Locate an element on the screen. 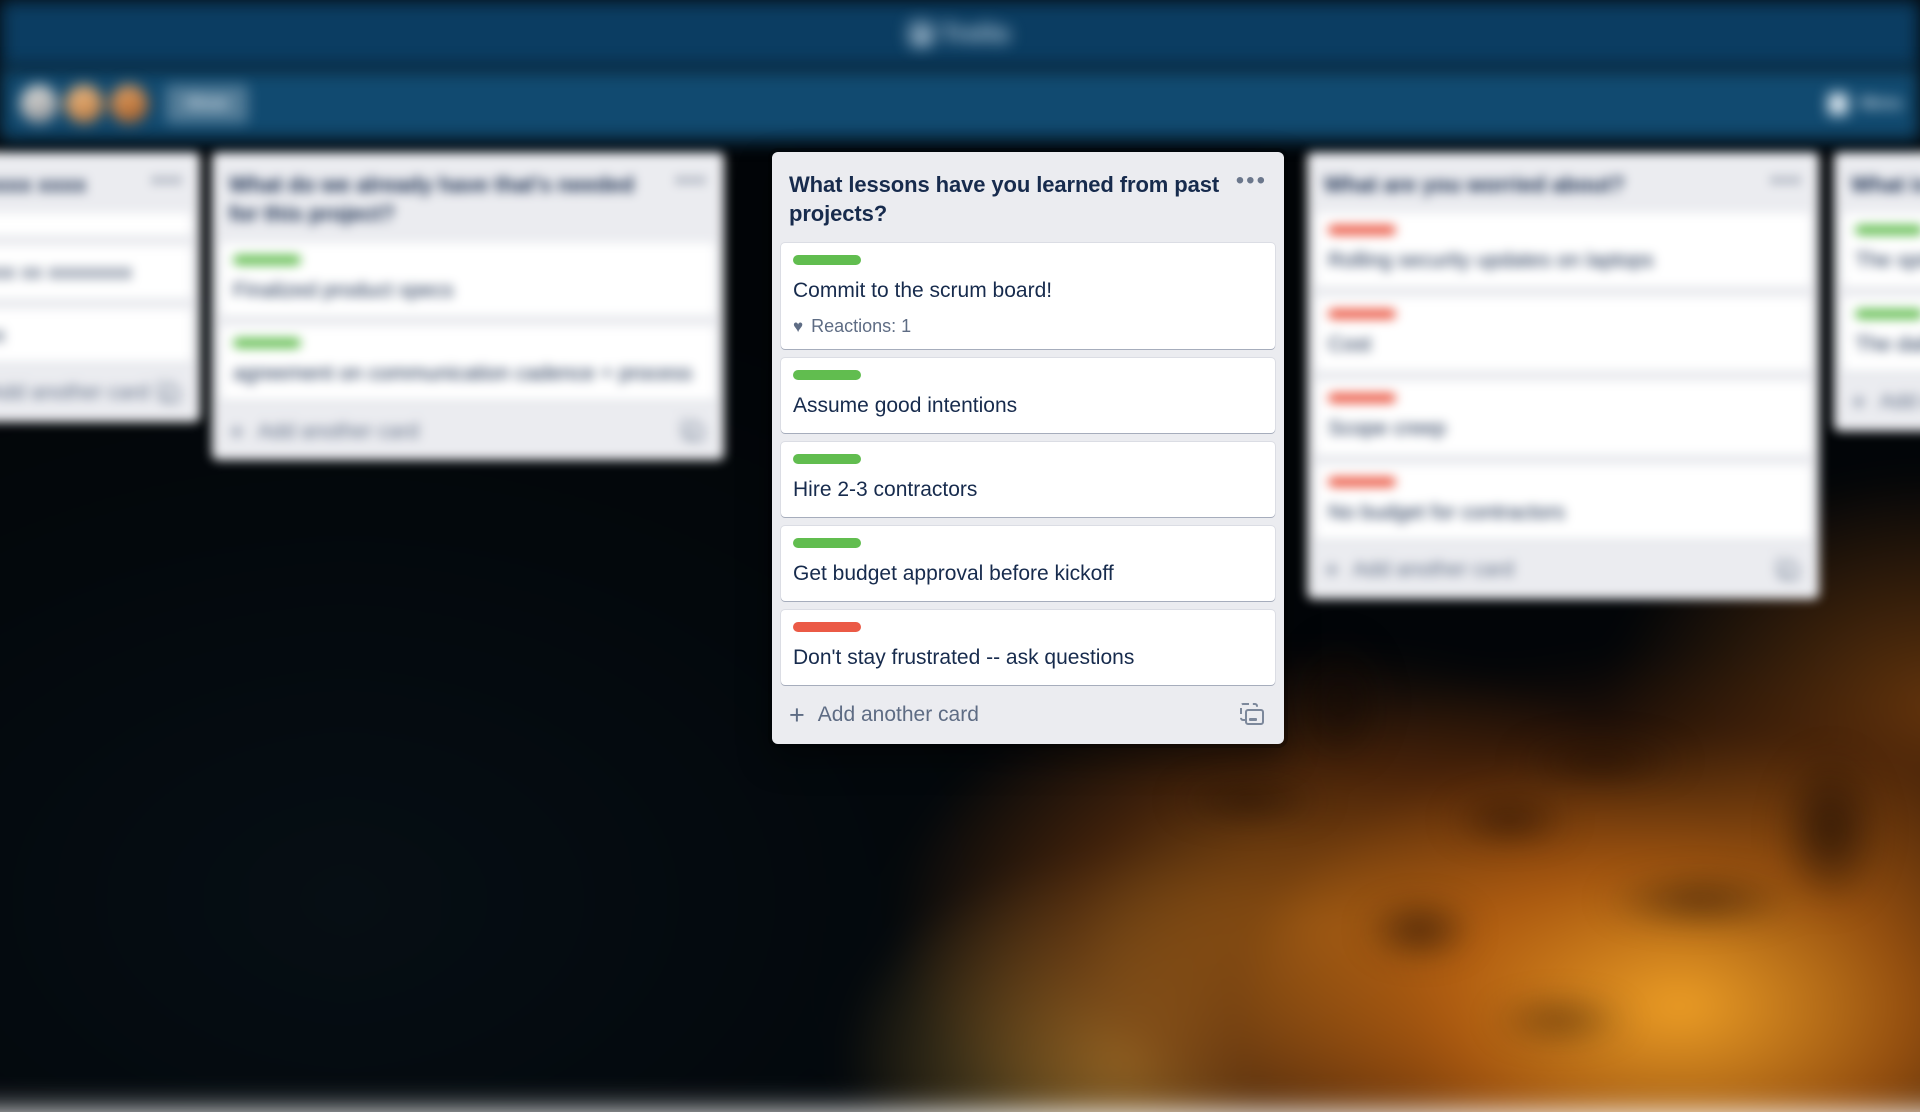 This screenshot has height=1112, width=1920. trello-logo: Trello is located at coordinates (960, 34).